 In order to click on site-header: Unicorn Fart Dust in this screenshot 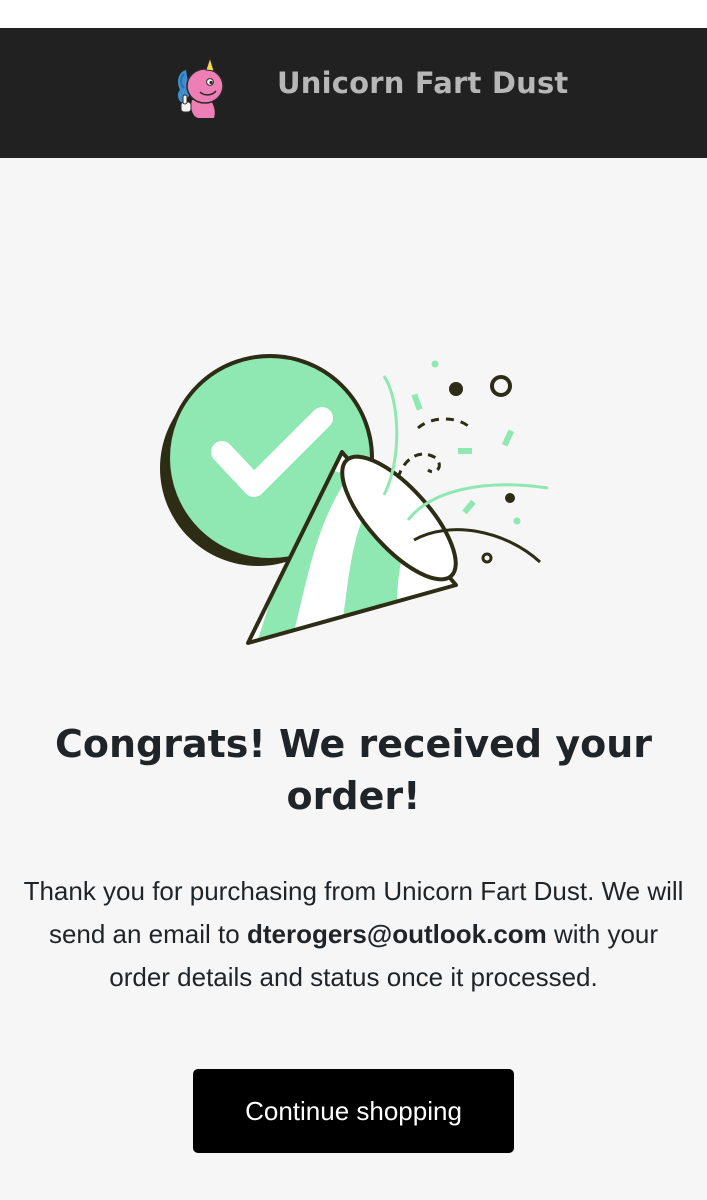, I will do `click(353, 93)`.